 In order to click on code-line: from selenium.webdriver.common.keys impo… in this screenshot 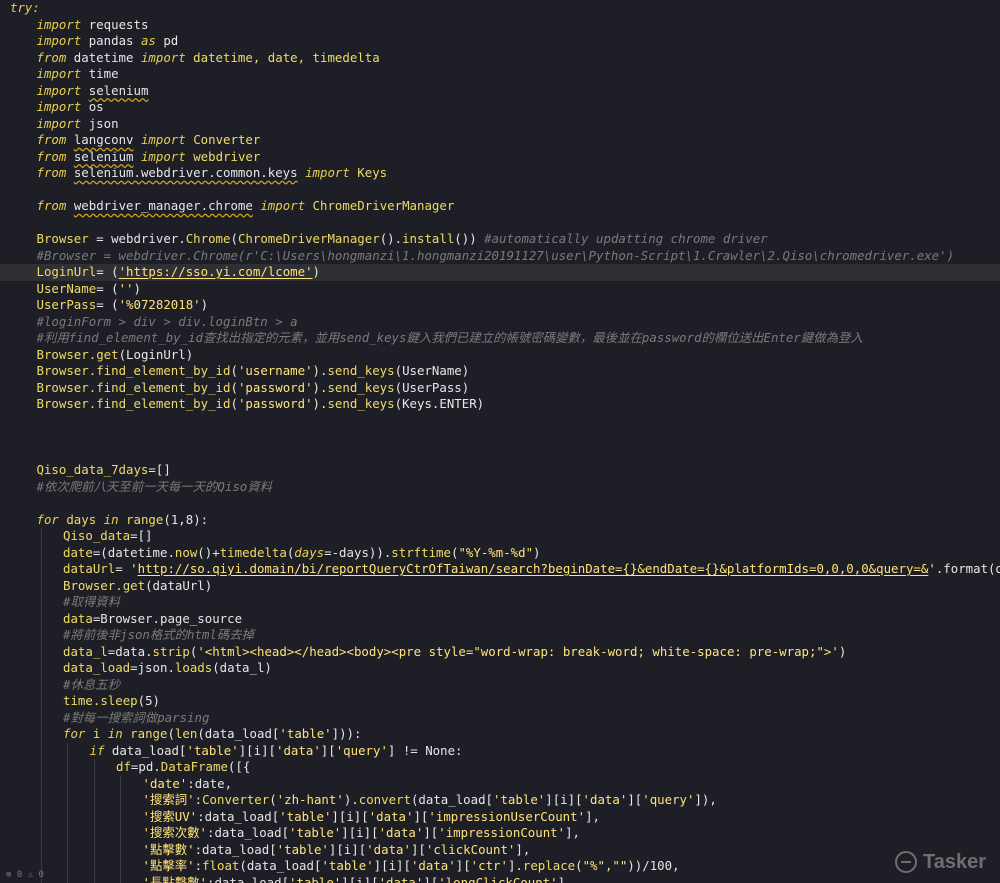, I will do `click(500, 173)`.